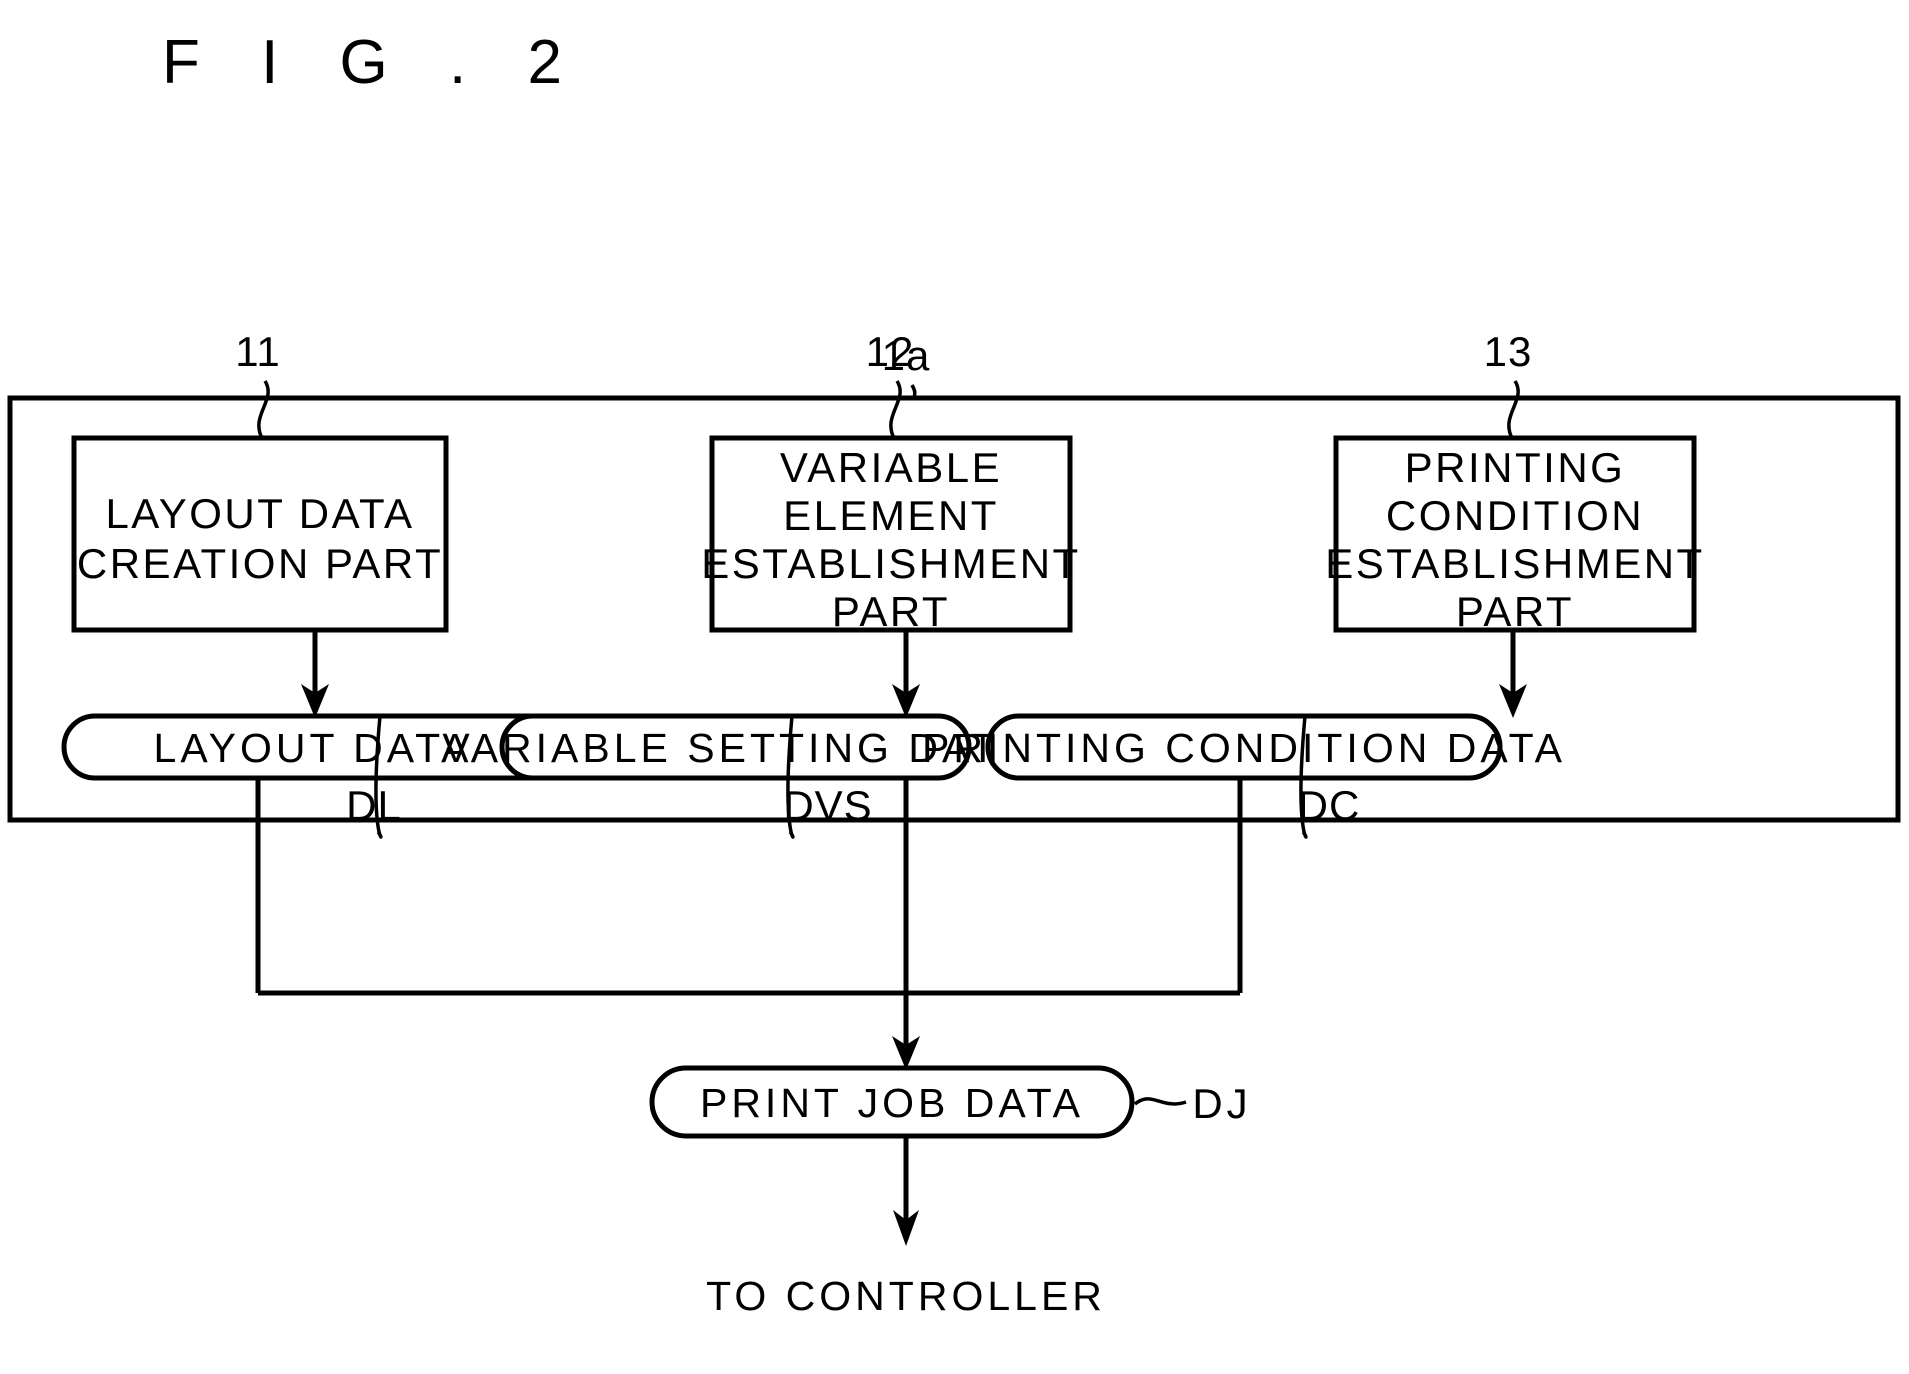  What do you see at coordinates (827, 805) in the screenshot?
I see `ref-label-DVS: DVS` at bounding box center [827, 805].